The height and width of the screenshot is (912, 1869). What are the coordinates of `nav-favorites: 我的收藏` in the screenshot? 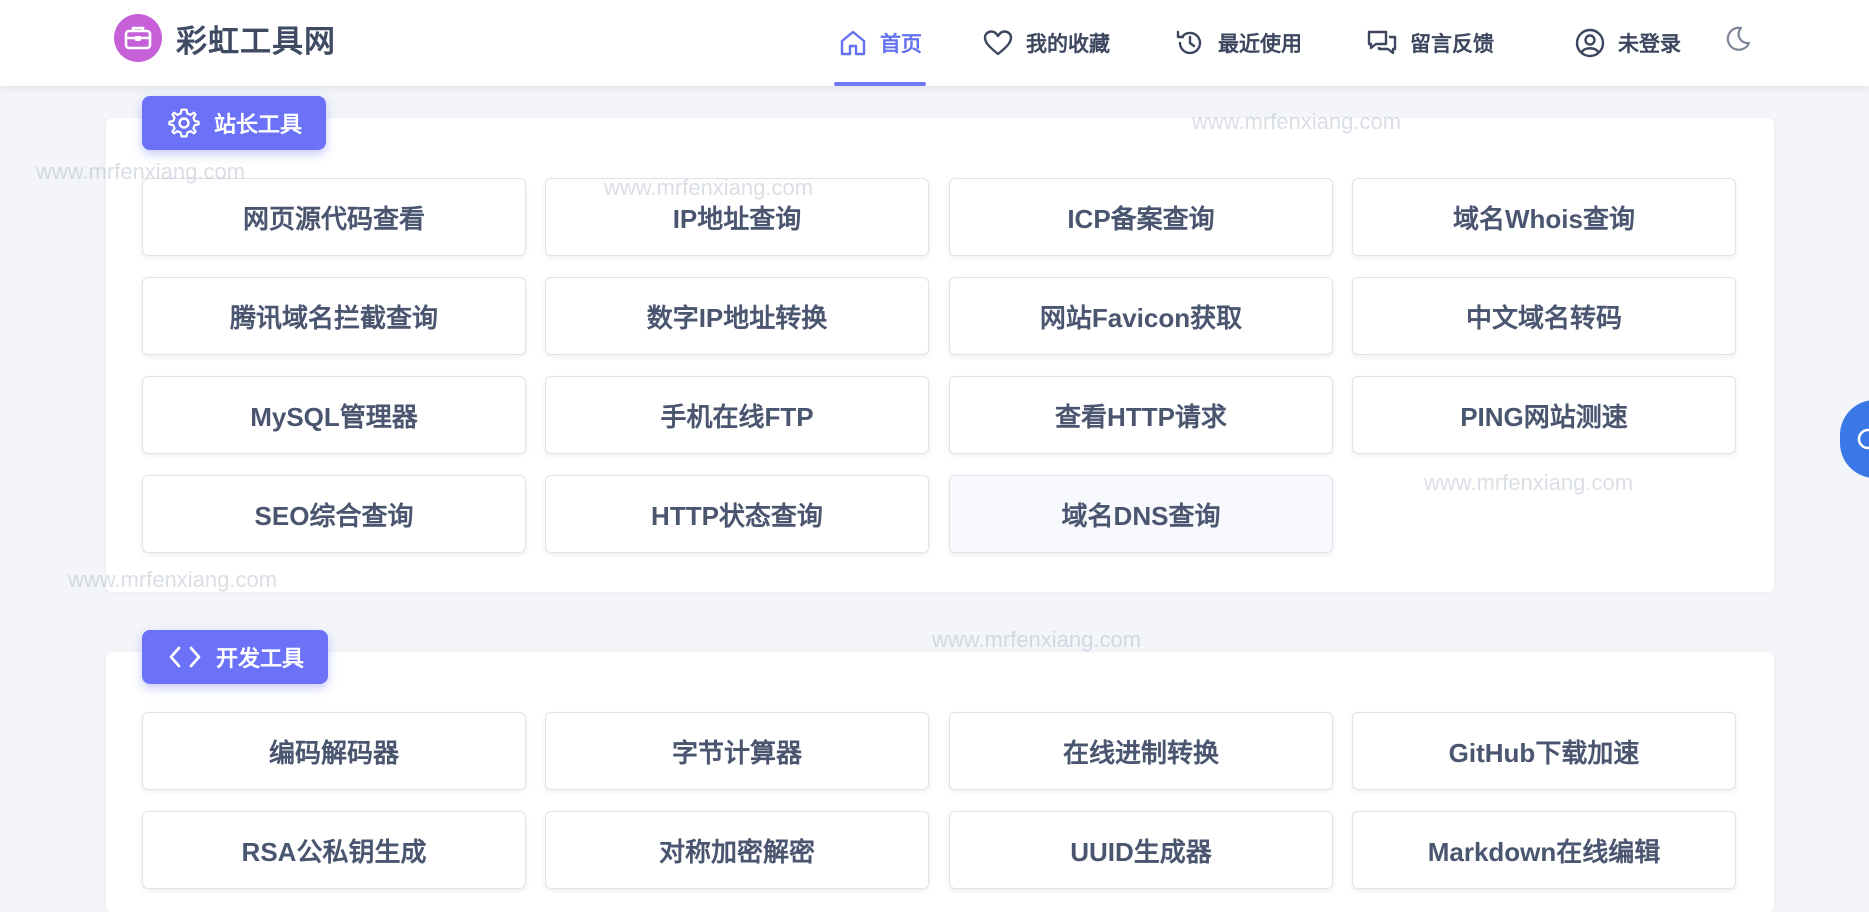 It's located at (1046, 43).